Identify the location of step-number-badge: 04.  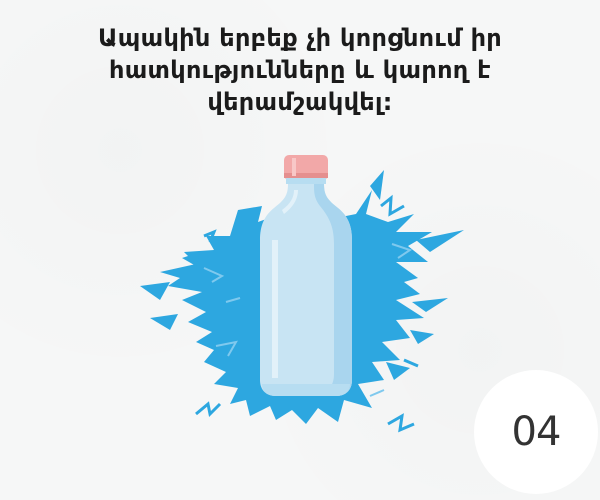
(536, 432).